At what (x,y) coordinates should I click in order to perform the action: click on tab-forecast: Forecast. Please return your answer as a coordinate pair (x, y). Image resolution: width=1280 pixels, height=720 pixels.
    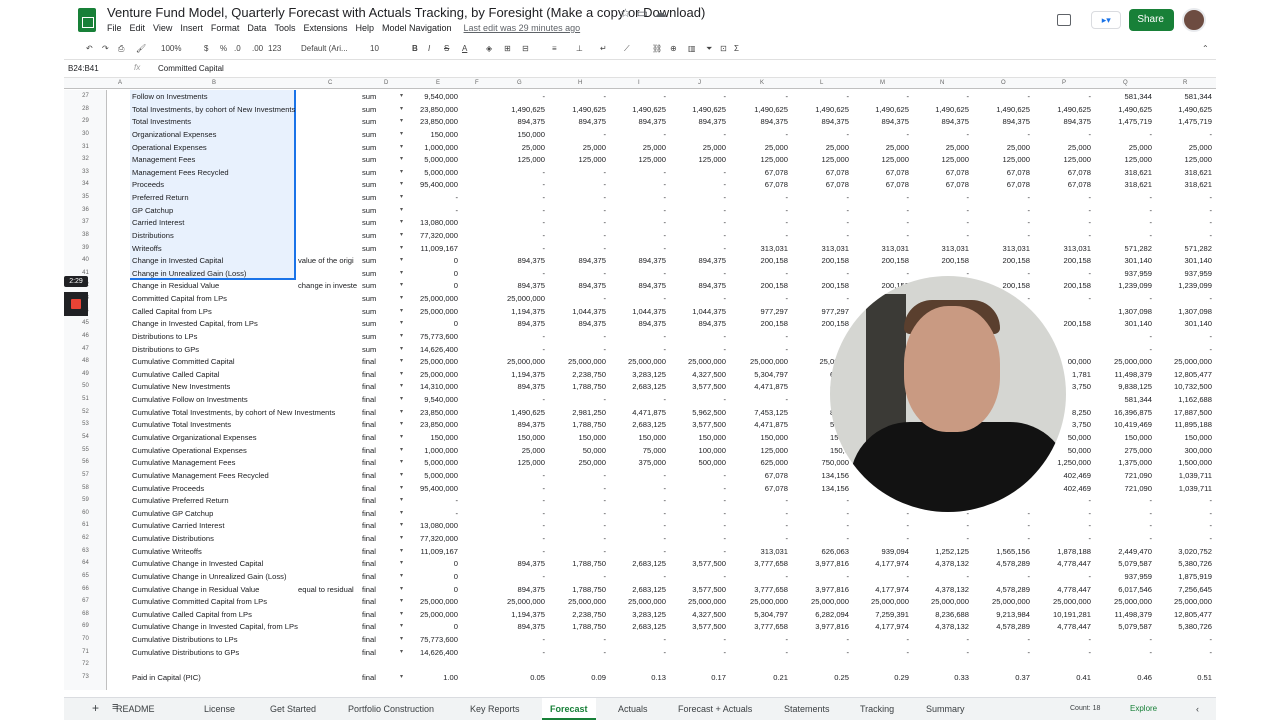
    Looking at the image, I should click on (569, 709).